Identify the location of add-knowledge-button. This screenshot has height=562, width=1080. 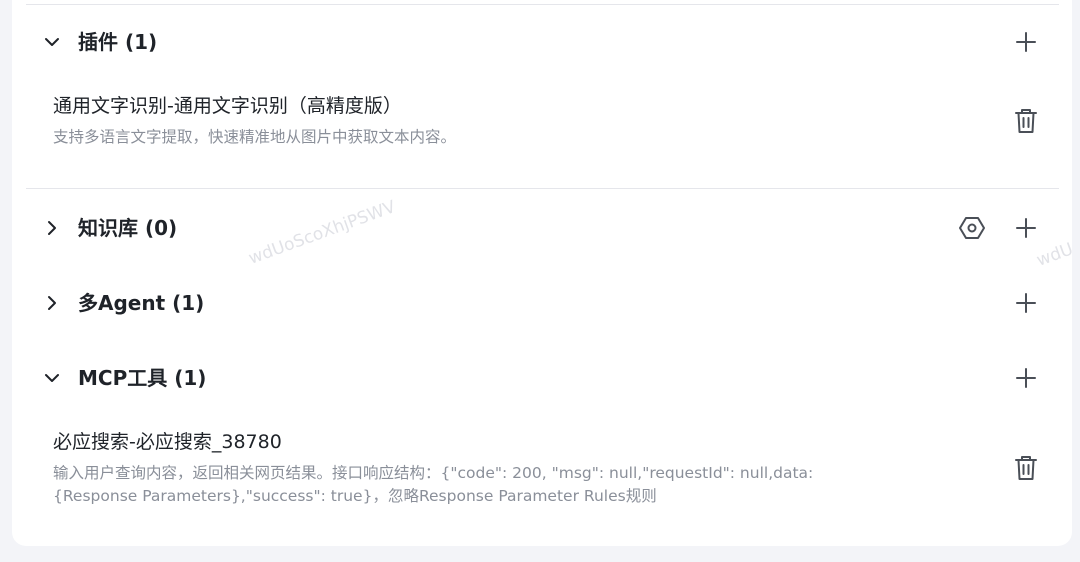
(1026, 228).